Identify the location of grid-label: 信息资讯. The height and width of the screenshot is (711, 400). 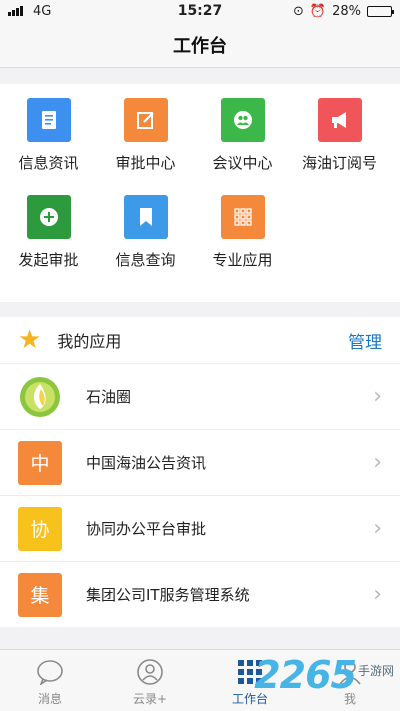
(48, 163).